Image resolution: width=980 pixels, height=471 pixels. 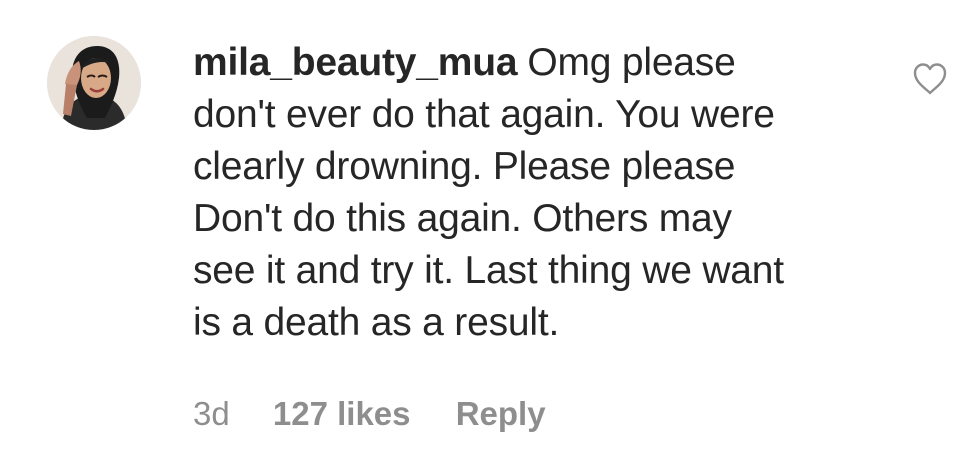 I want to click on user-avatar, so click(x=94, y=83).